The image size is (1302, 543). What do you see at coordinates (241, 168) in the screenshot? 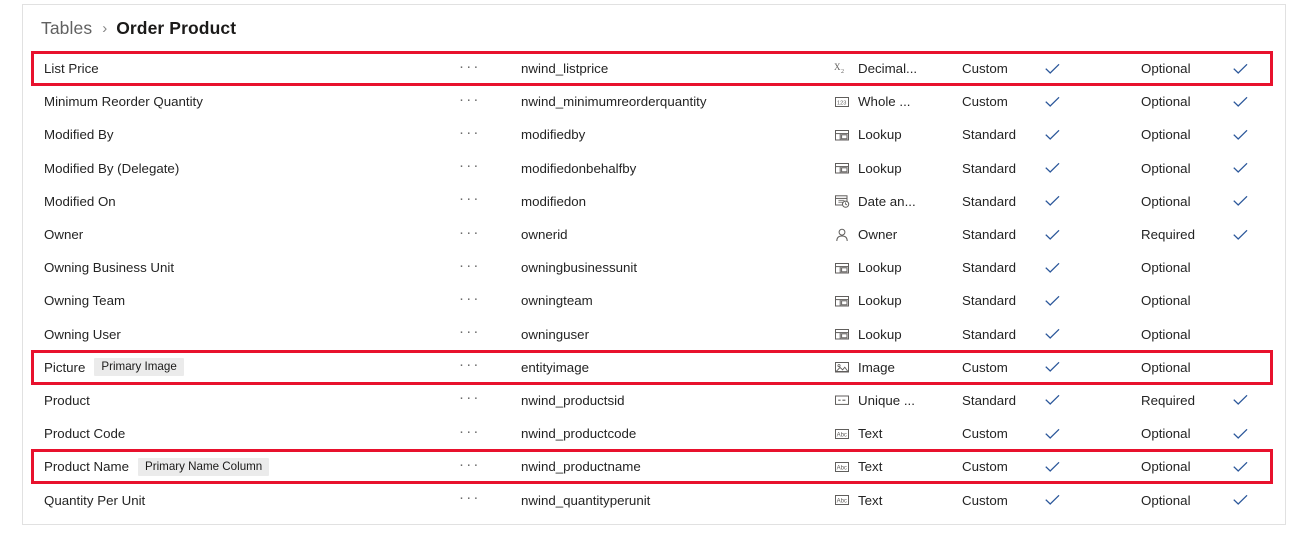
I see `cell-display-name: Modified By (Delegate)` at bounding box center [241, 168].